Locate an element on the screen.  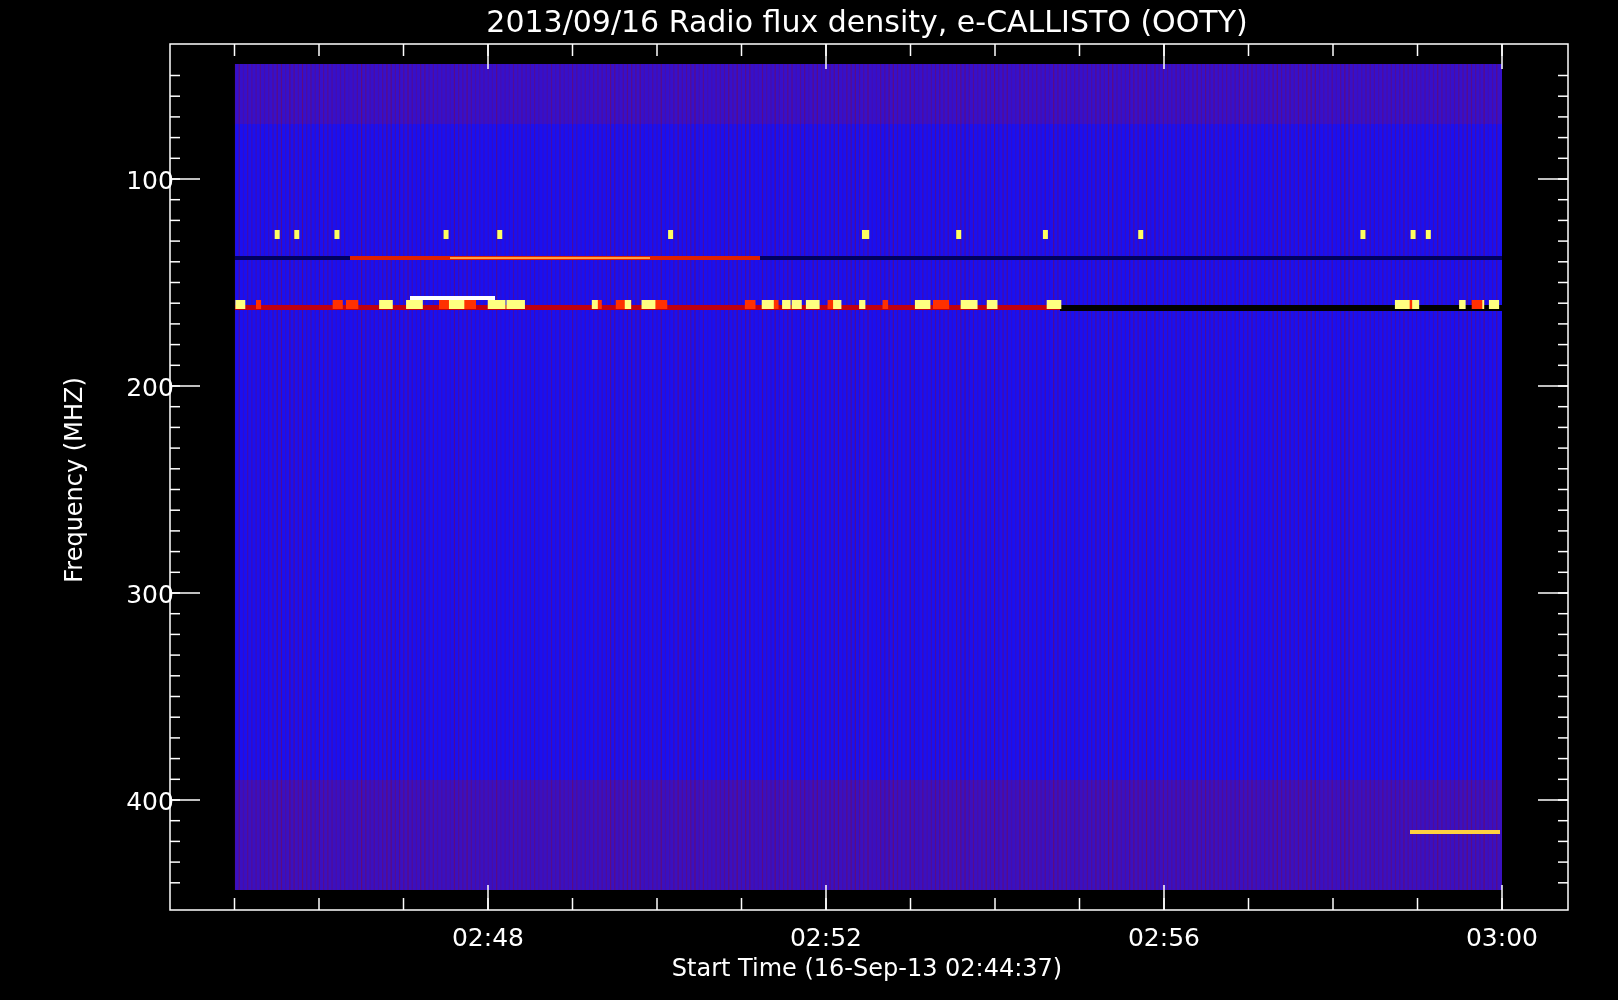
y-axis-label: Frequency (MHZ) is located at coordinates (74, 480).